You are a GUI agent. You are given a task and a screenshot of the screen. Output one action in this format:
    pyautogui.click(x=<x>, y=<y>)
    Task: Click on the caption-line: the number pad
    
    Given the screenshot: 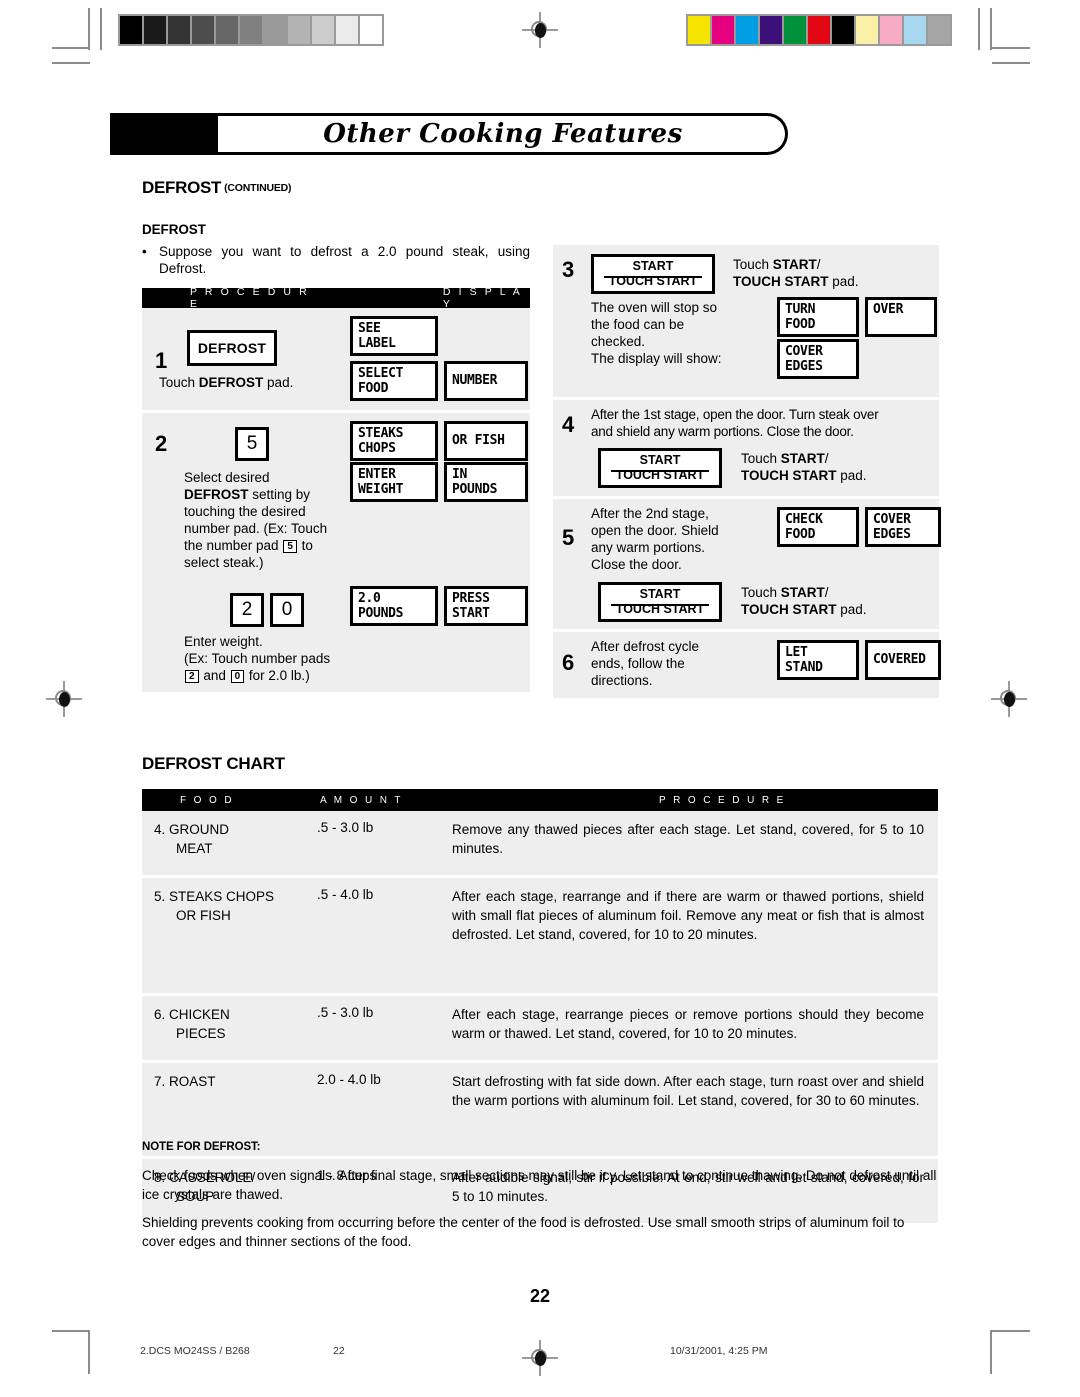 What is the action you would take?
    pyautogui.click(x=233, y=545)
    